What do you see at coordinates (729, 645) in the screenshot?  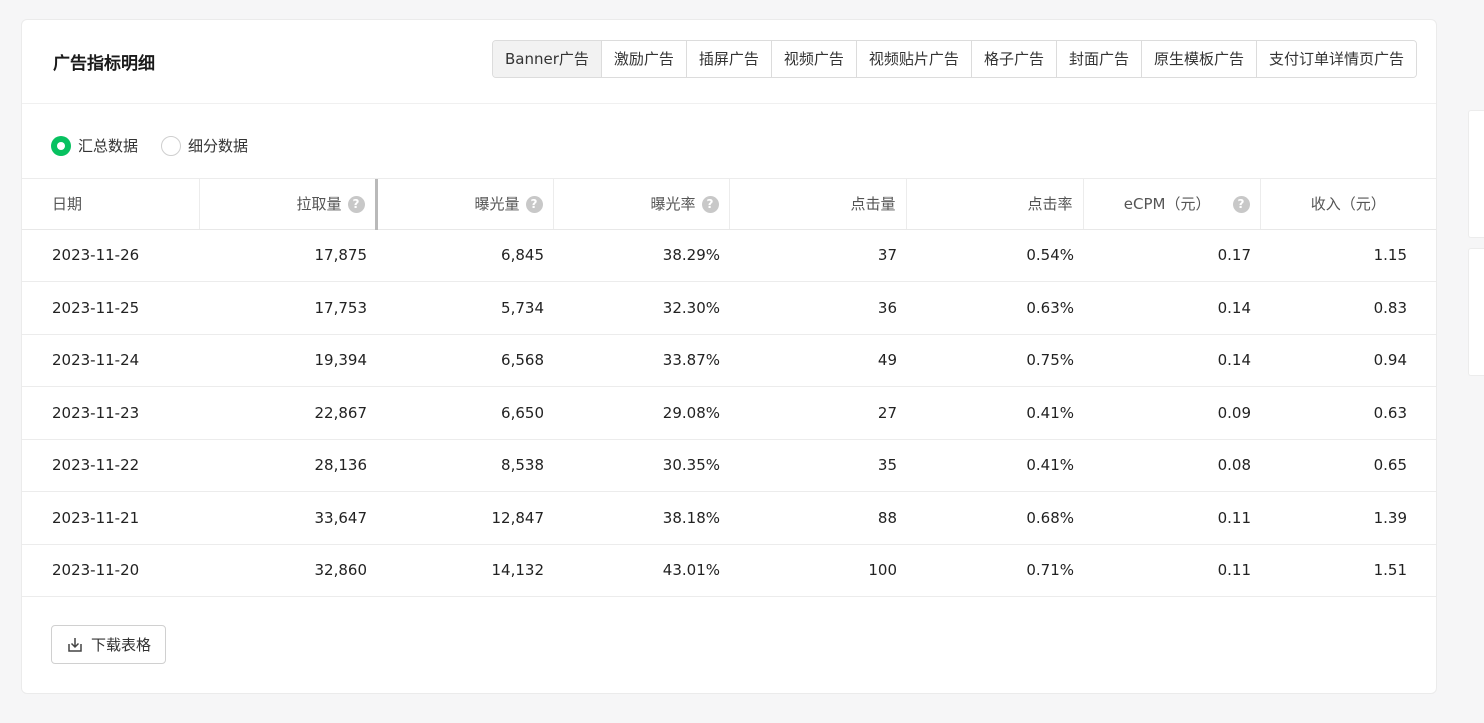 I see `card-footer: 下载表格` at bounding box center [729, 645].